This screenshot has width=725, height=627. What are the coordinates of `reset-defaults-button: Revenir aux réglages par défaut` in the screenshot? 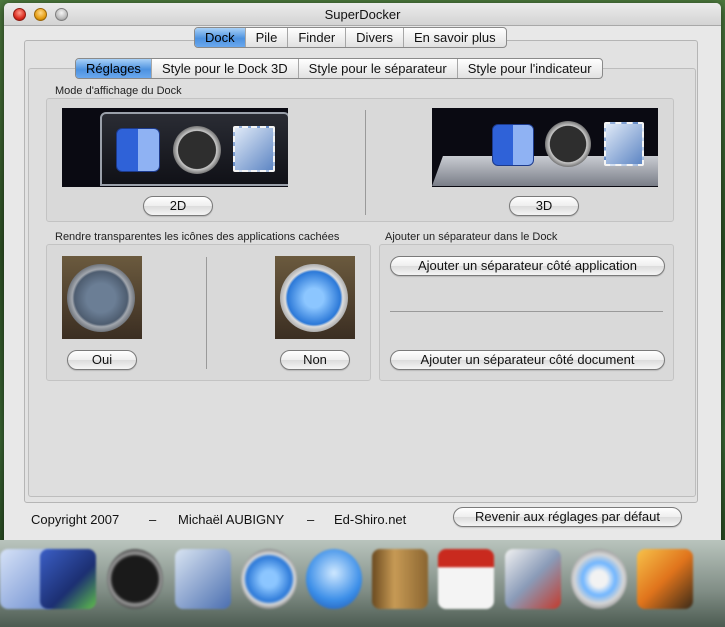 It's located at (567, 517).